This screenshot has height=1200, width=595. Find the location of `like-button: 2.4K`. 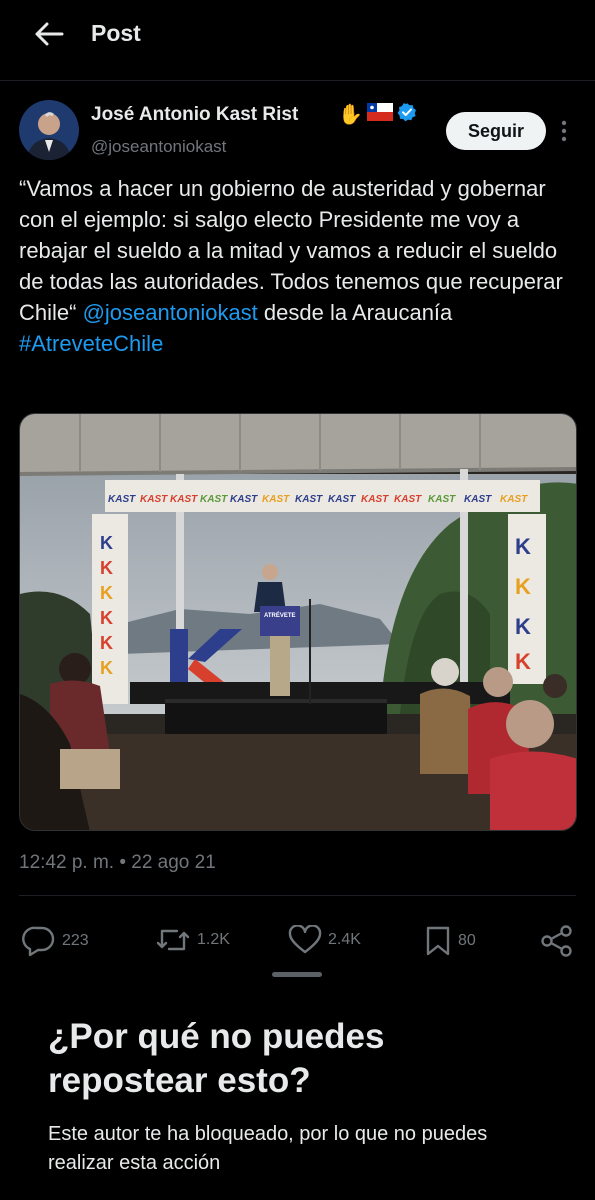

like-button: 2.4K is located at coordinates (324, 940).